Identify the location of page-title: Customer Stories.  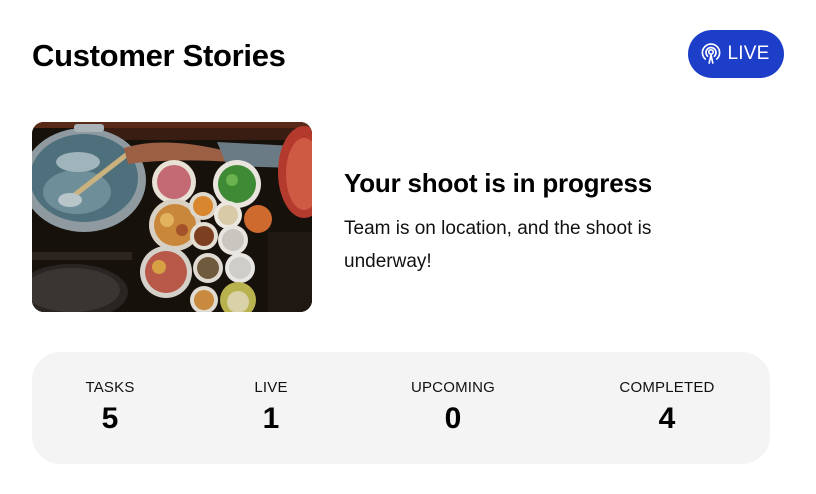
(159, 55).